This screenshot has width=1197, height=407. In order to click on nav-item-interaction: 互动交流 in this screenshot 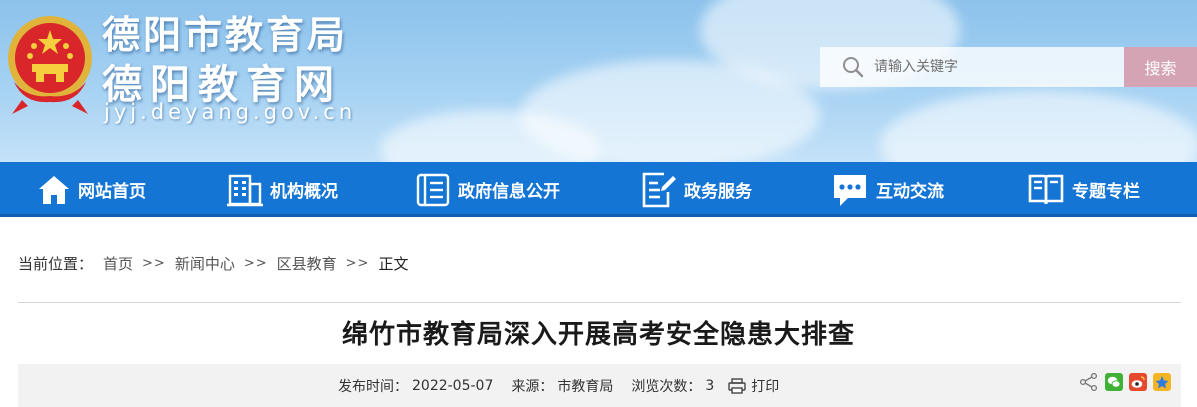, I will do `click(887, 189)`.